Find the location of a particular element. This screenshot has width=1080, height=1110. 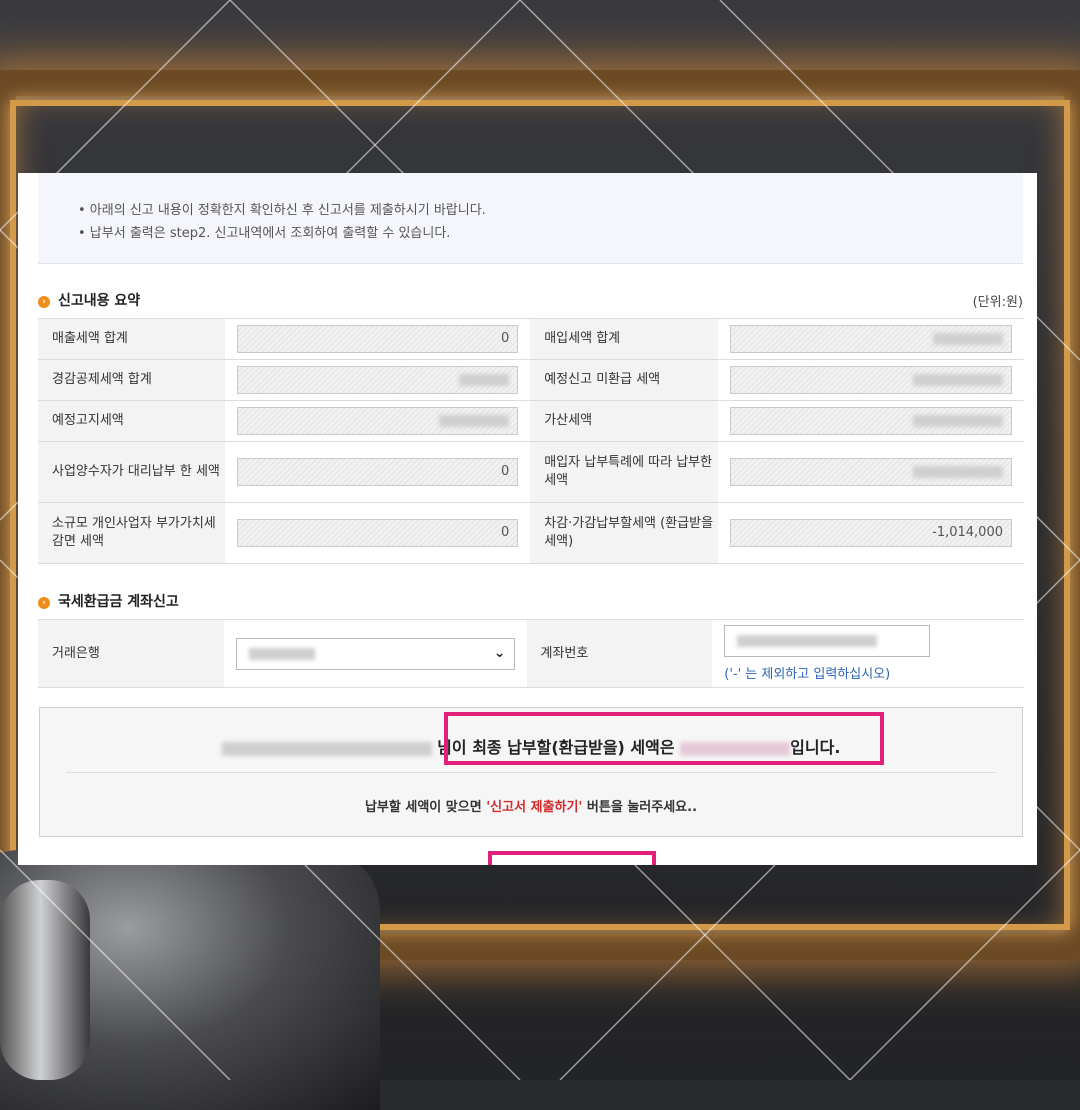

blurred-name is located at coordinates (326, 748).